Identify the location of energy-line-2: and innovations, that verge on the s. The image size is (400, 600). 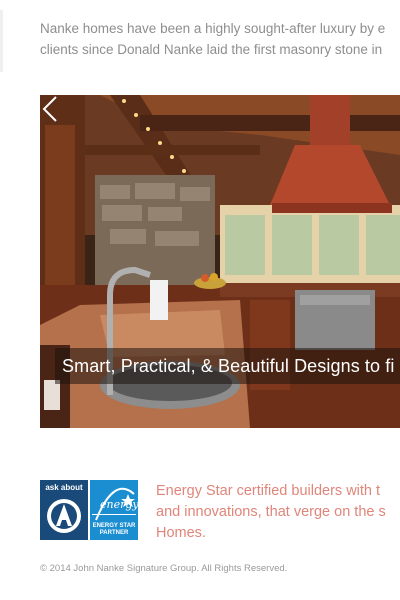
(271, 512).